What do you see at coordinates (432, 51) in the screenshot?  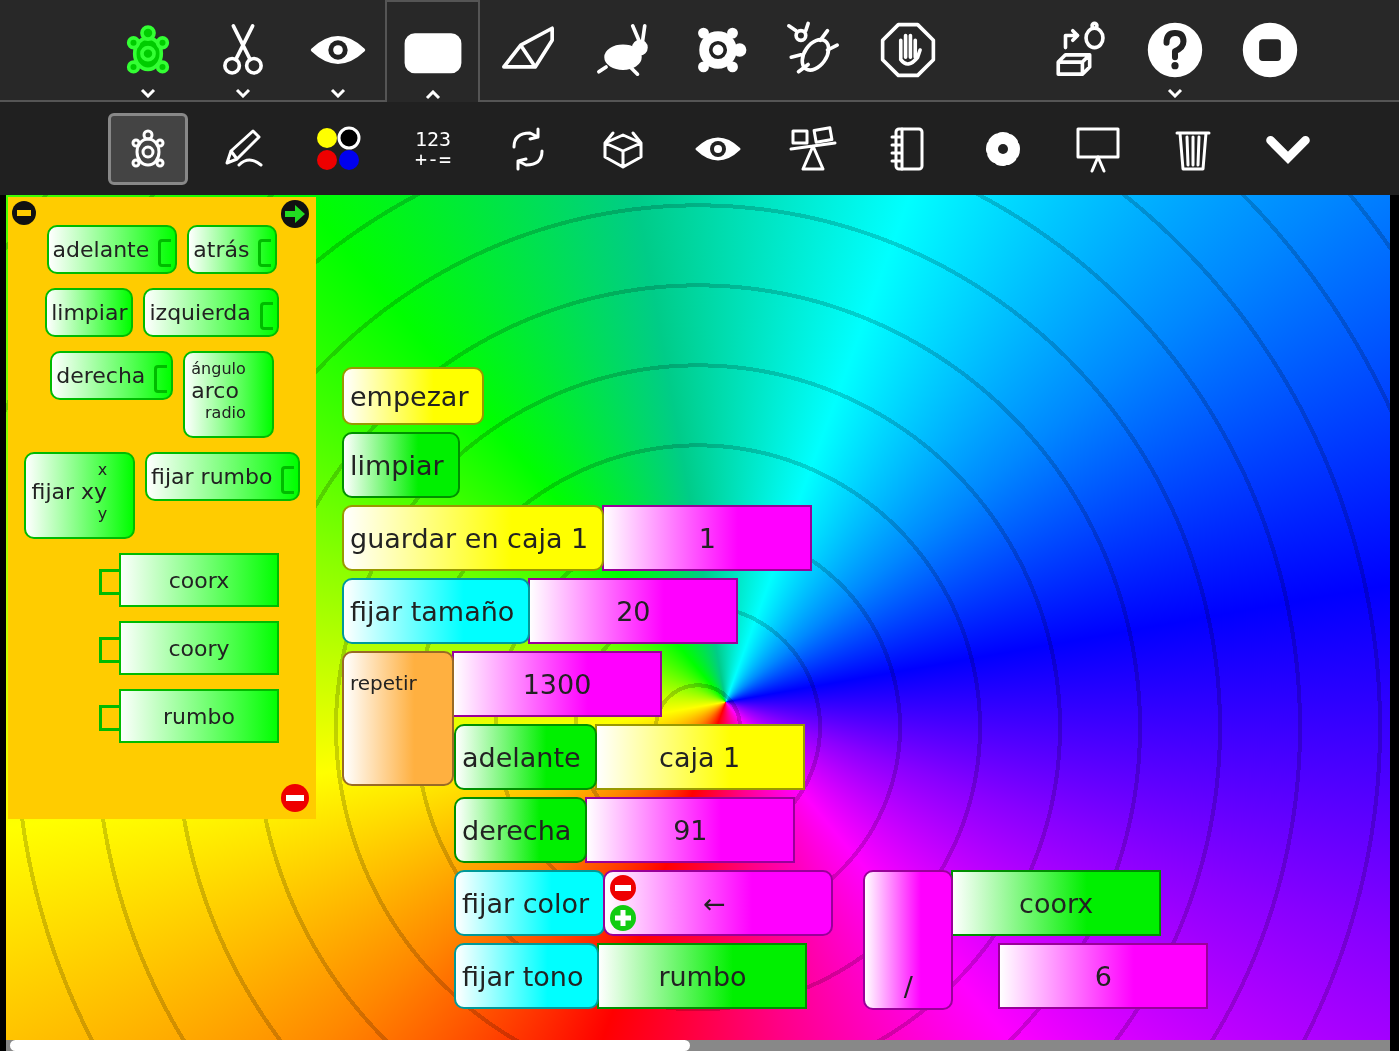 I see `toolbar-button` at bounding box center [432, 51].